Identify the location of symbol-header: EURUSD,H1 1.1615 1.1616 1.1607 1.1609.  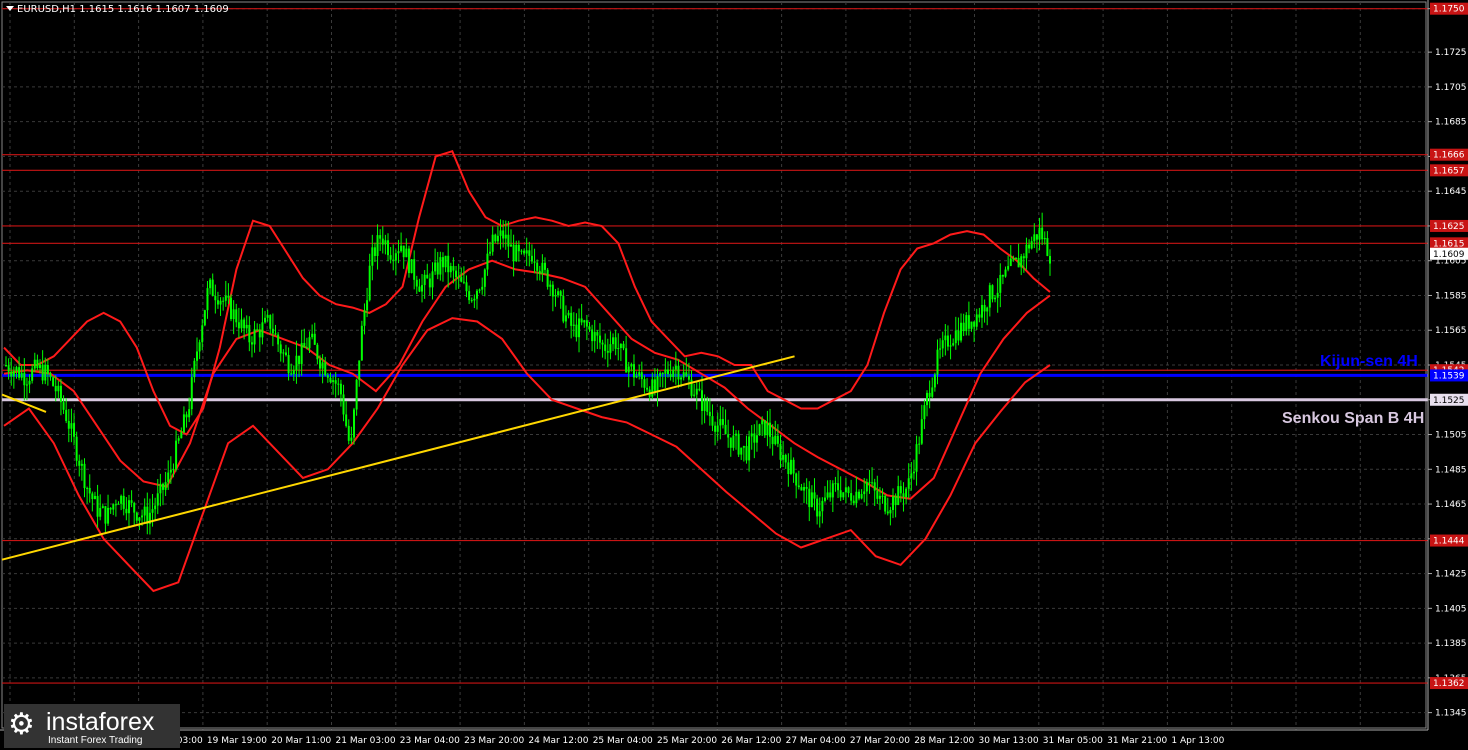
(117, 9).